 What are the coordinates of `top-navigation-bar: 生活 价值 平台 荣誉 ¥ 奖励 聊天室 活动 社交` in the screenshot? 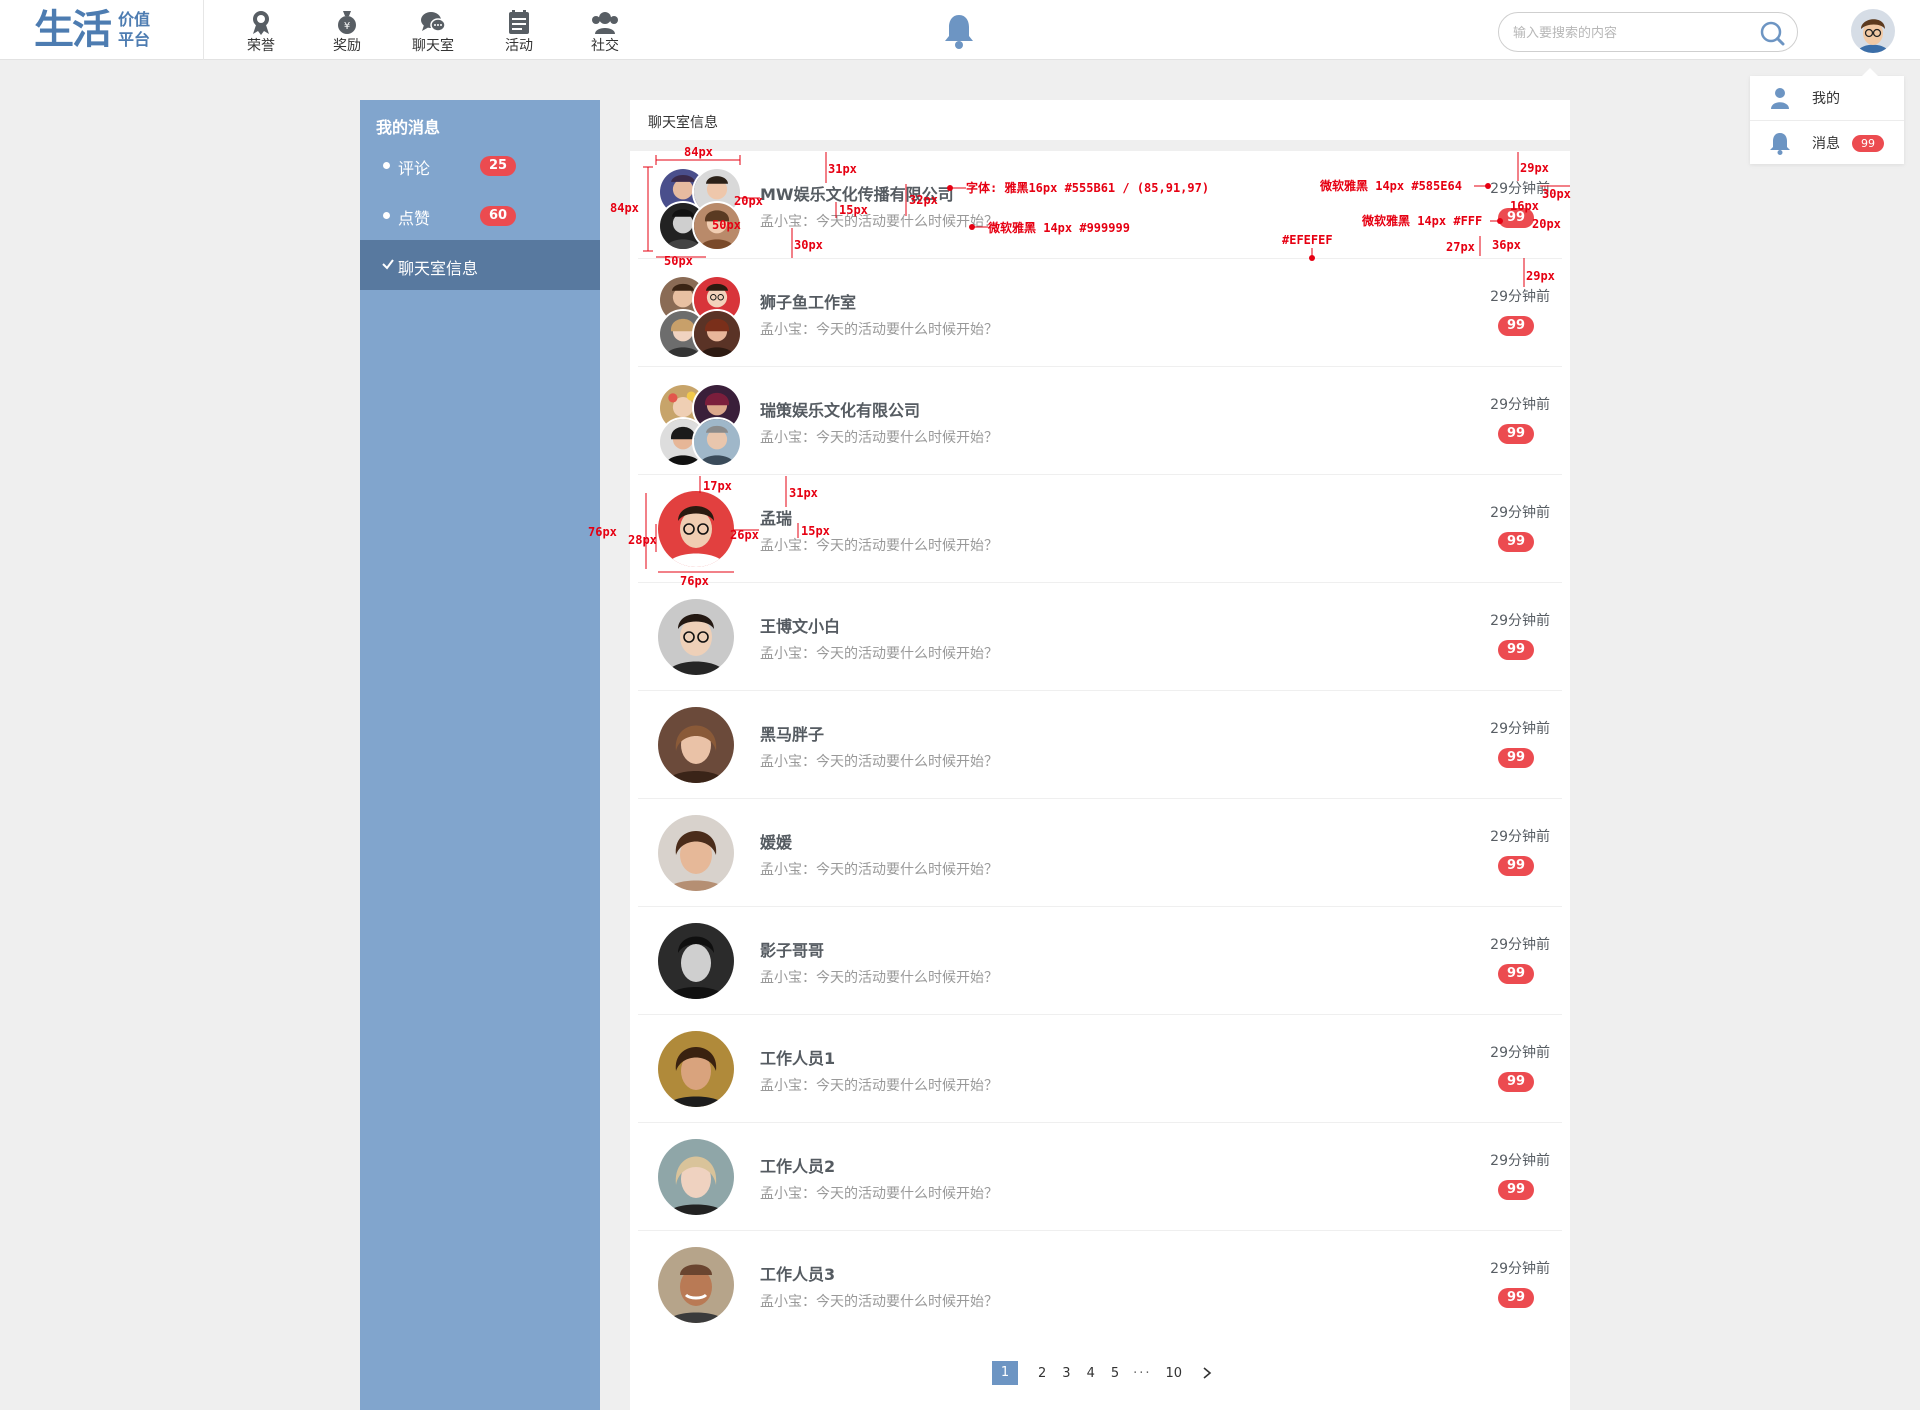 It's located at (960, 30).